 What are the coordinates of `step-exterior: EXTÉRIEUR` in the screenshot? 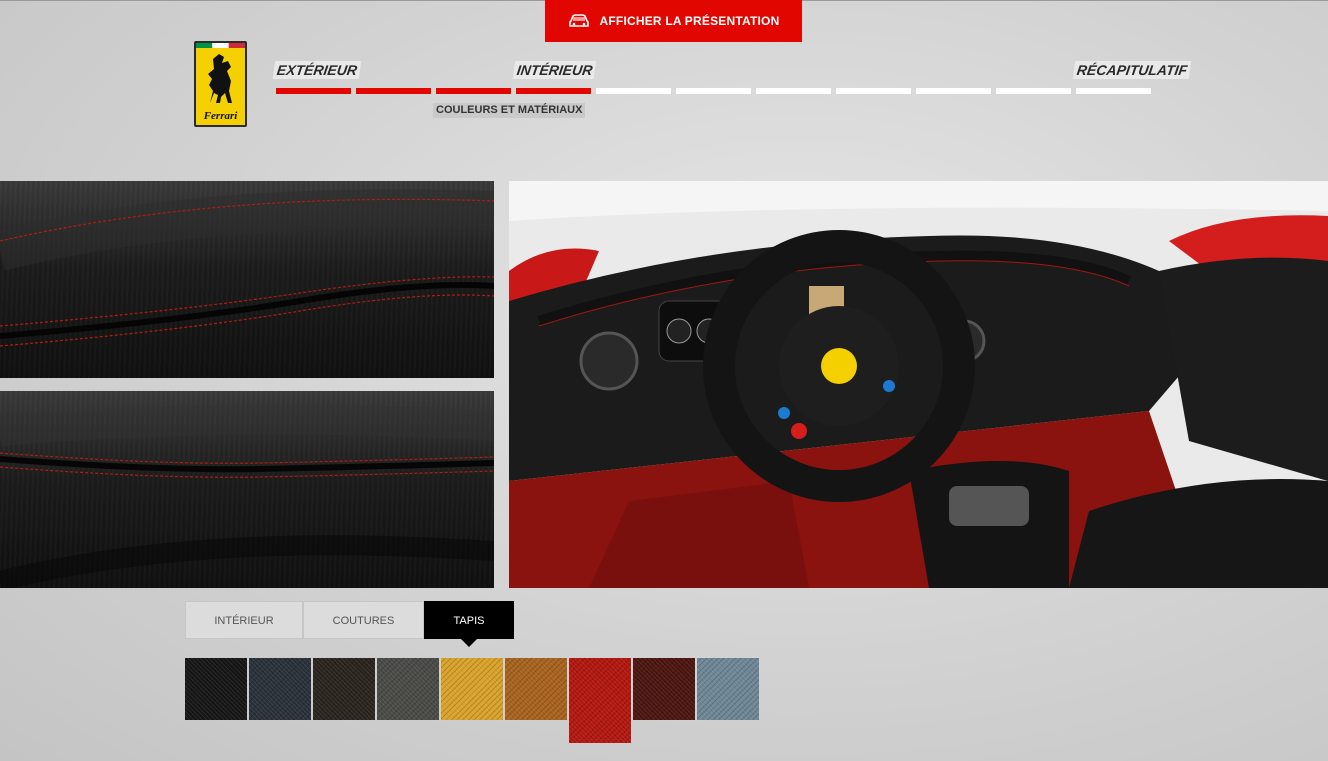 It's located at (317, 70).